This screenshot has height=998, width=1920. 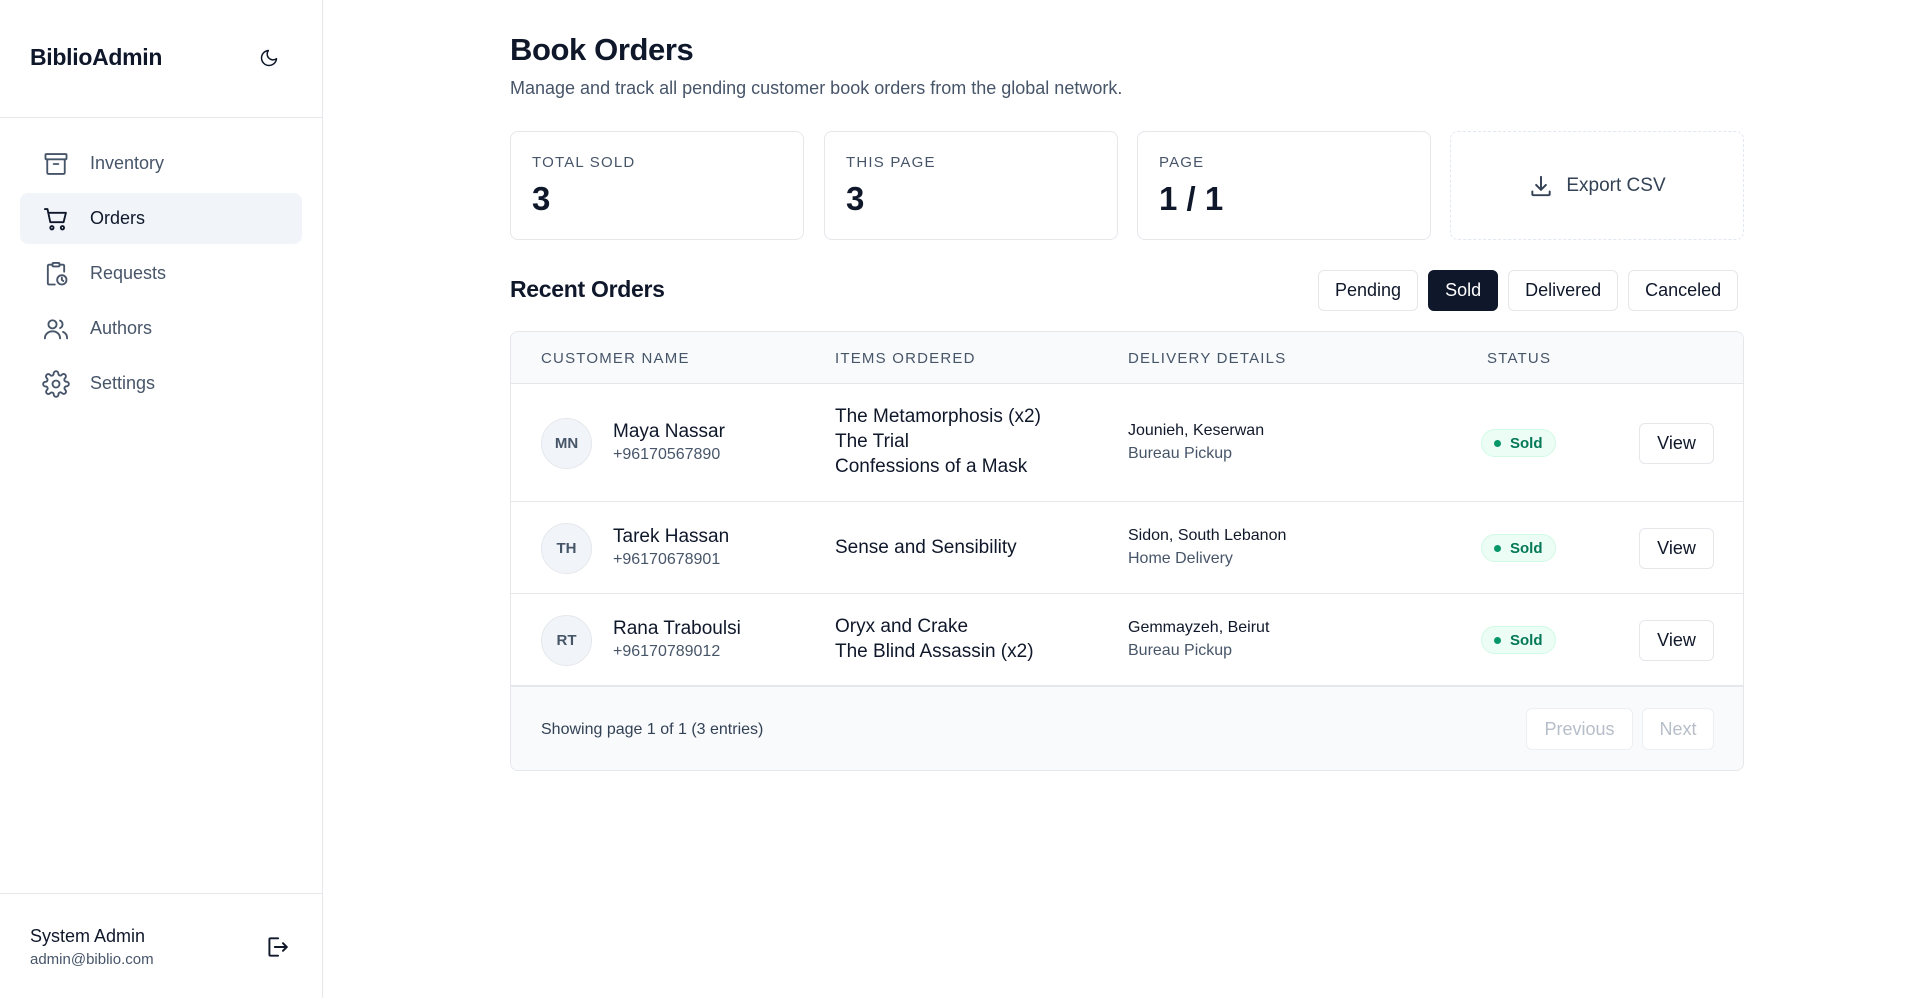 I want to click on filter-delivered: Delivered, so click(x=1563, y=290).